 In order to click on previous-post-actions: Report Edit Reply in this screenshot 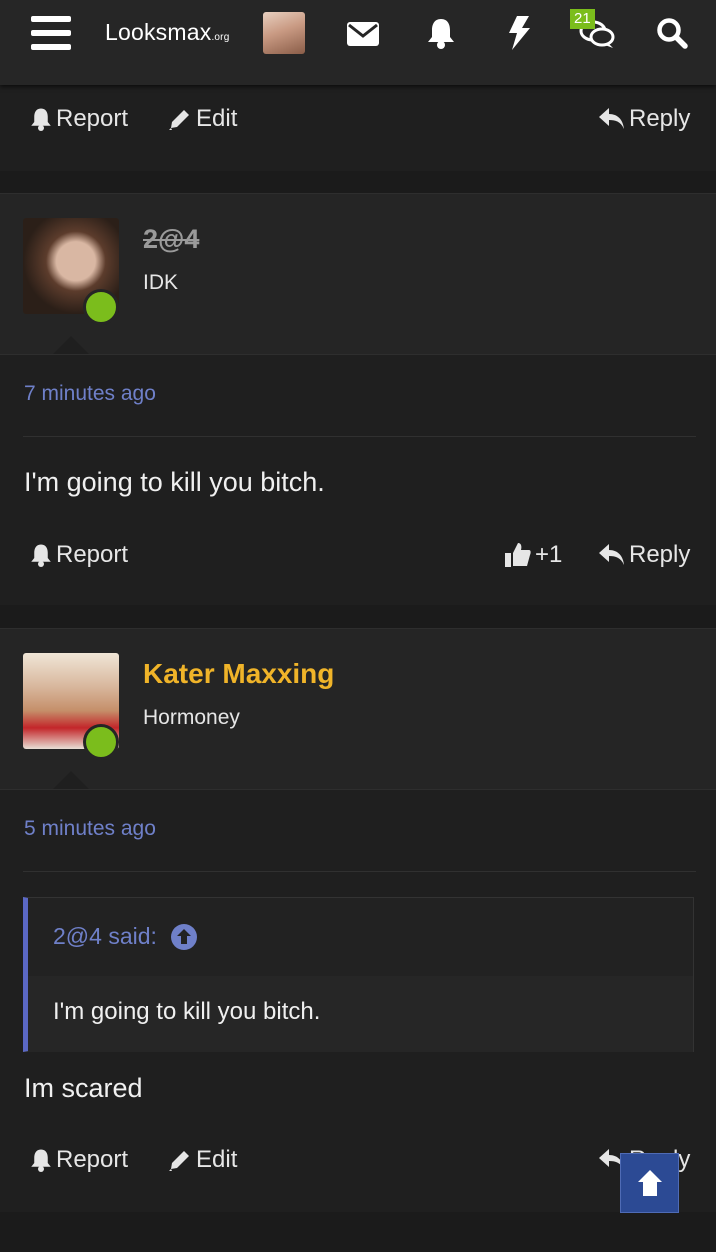, I will do `click(358, 128)`.